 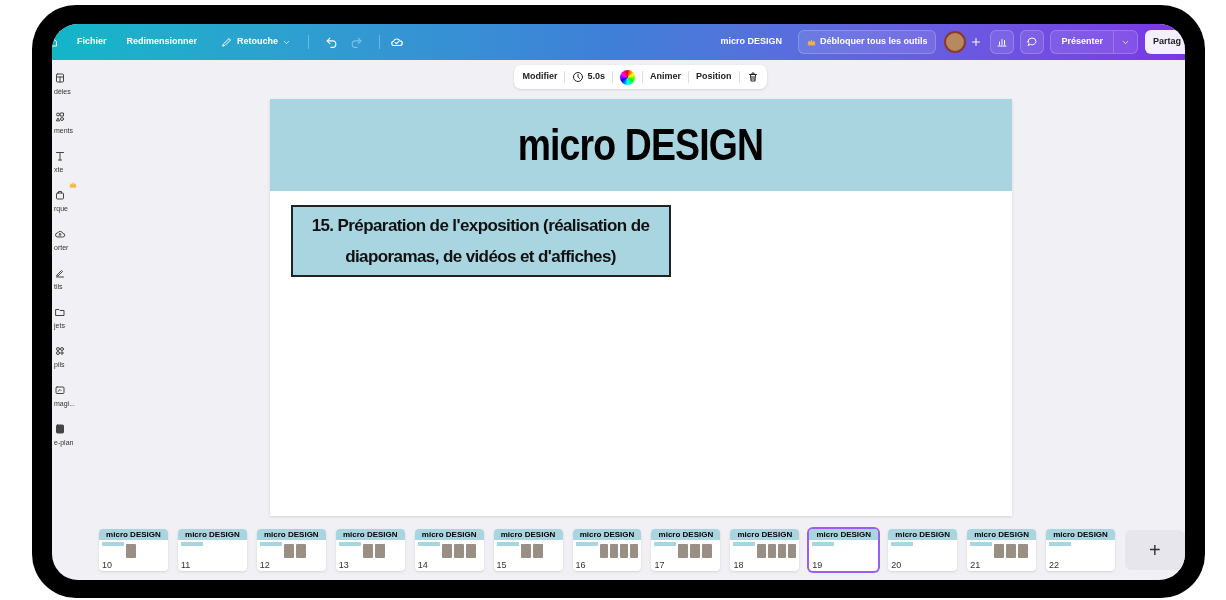 What do you see at coordinates (923, 550) in the screenshot?
I see `page-thumbnail: micro DESIGN 20` at bounding box center [923, 550].